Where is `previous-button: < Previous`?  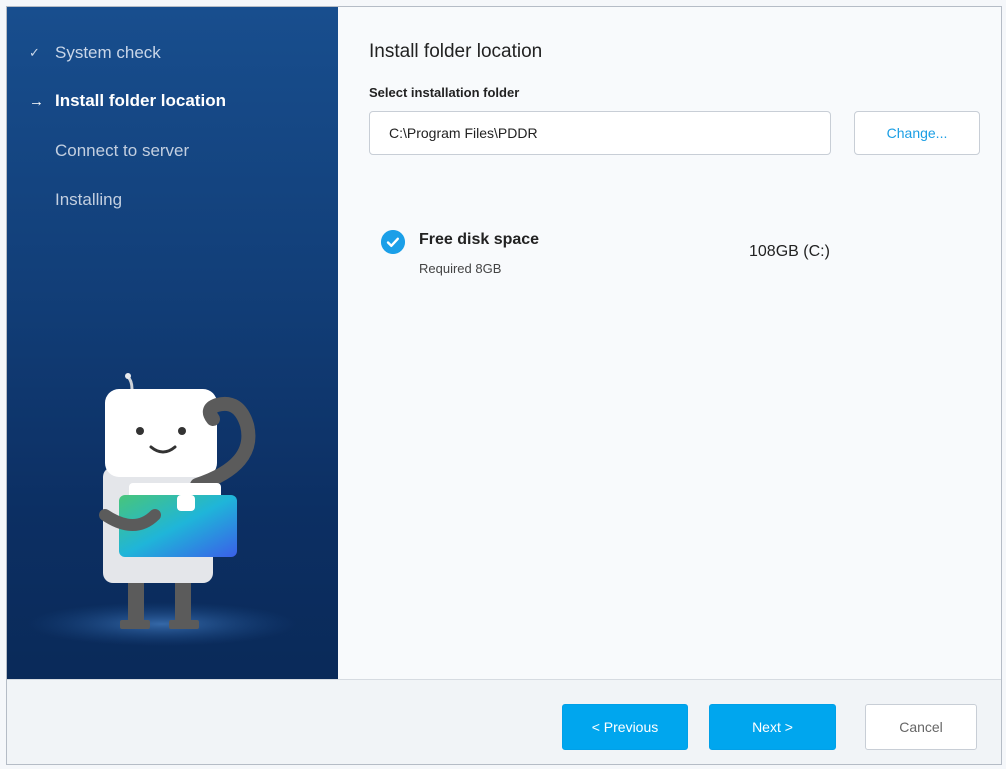
previous-button: < Previous is located at coordinates (625, 727).